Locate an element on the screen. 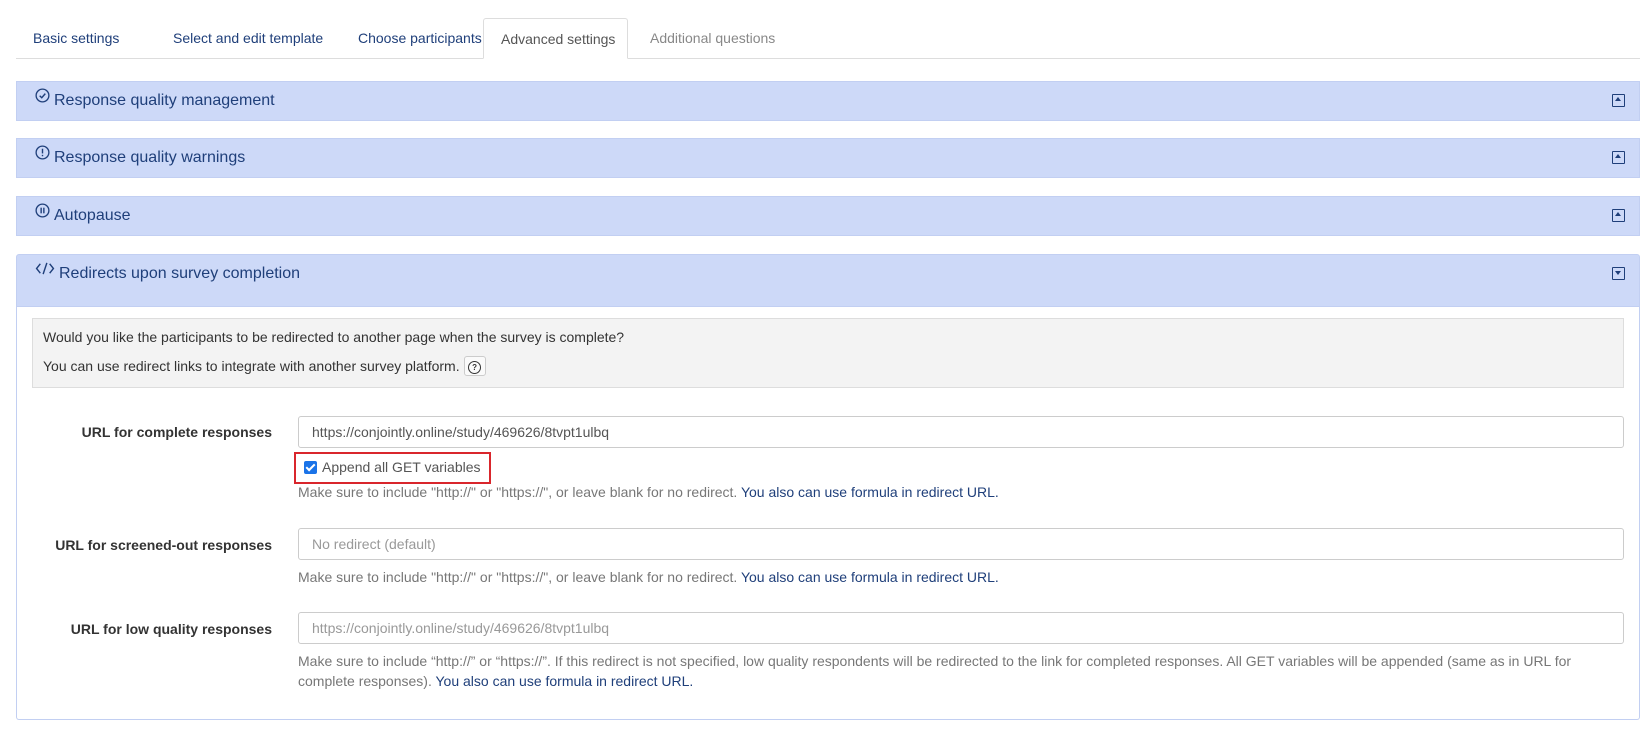  panel-response-quality-management: Response quality management is located at coordinates (828, 101).